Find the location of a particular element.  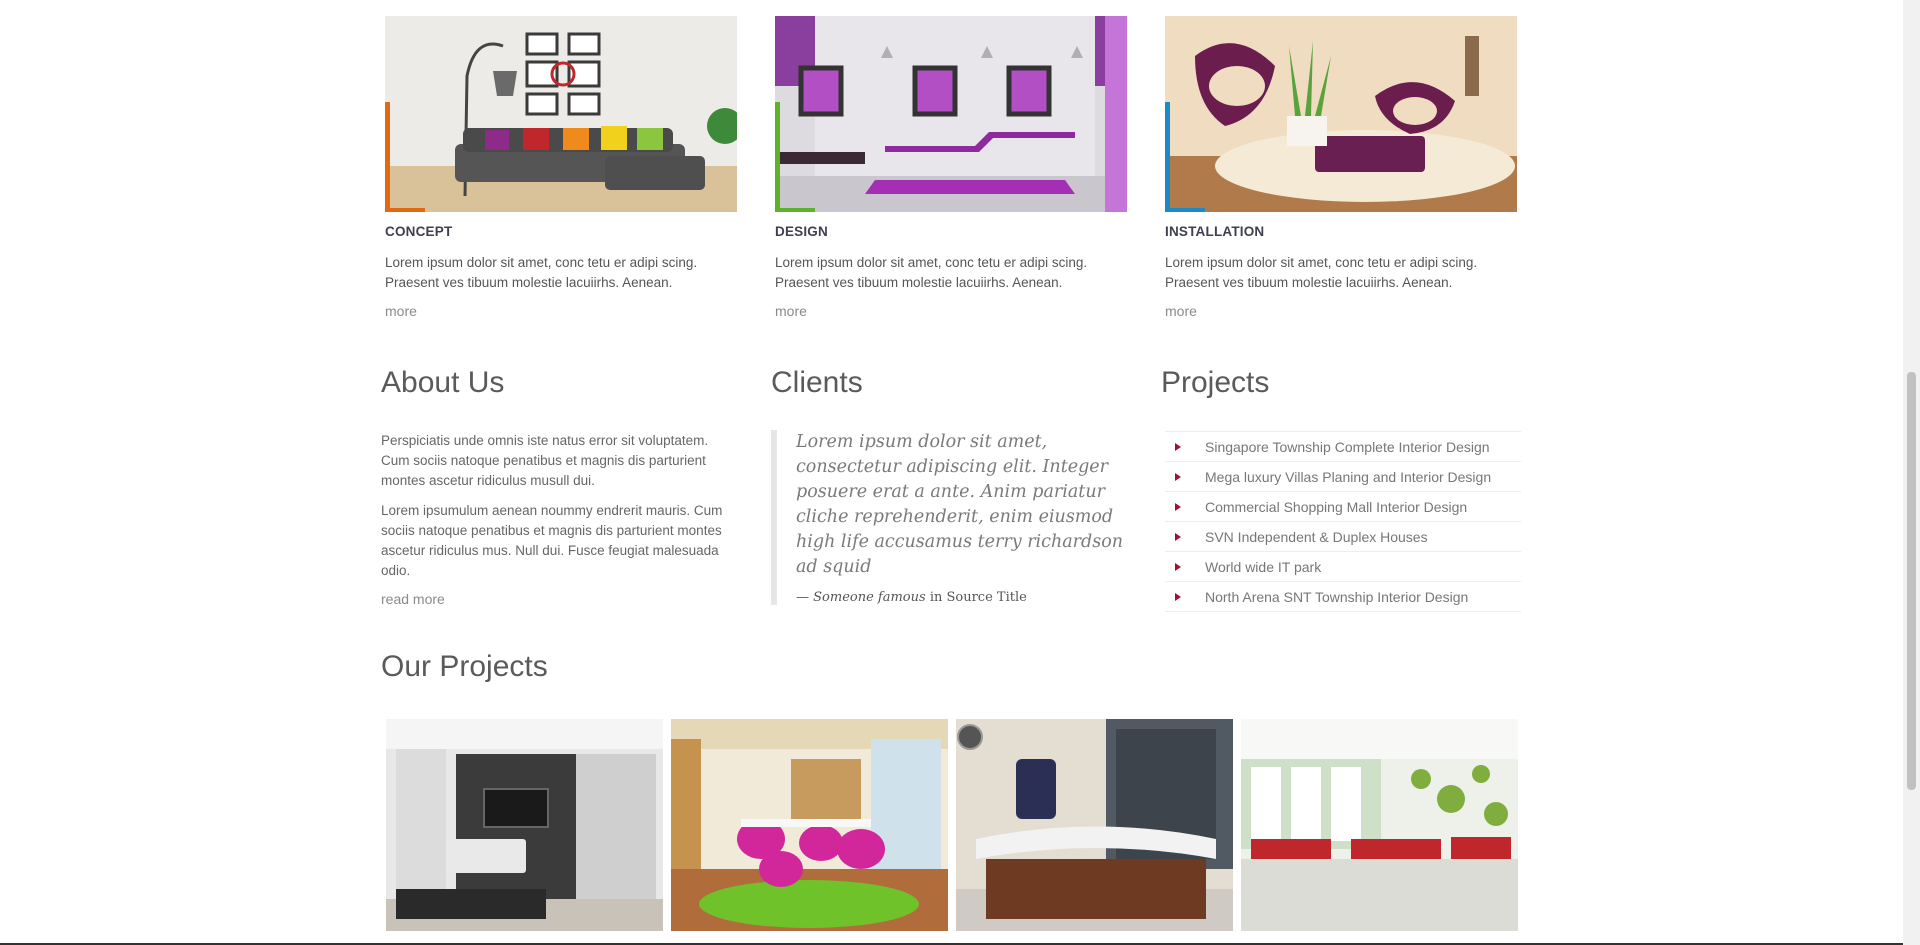

cite-author: Someone famous is located at coordinates (869, 597).